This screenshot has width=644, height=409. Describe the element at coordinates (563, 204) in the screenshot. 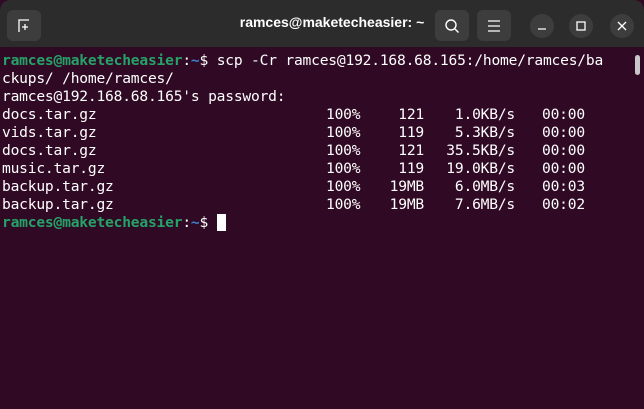

I see `transfer-time: 00:02` at that location.